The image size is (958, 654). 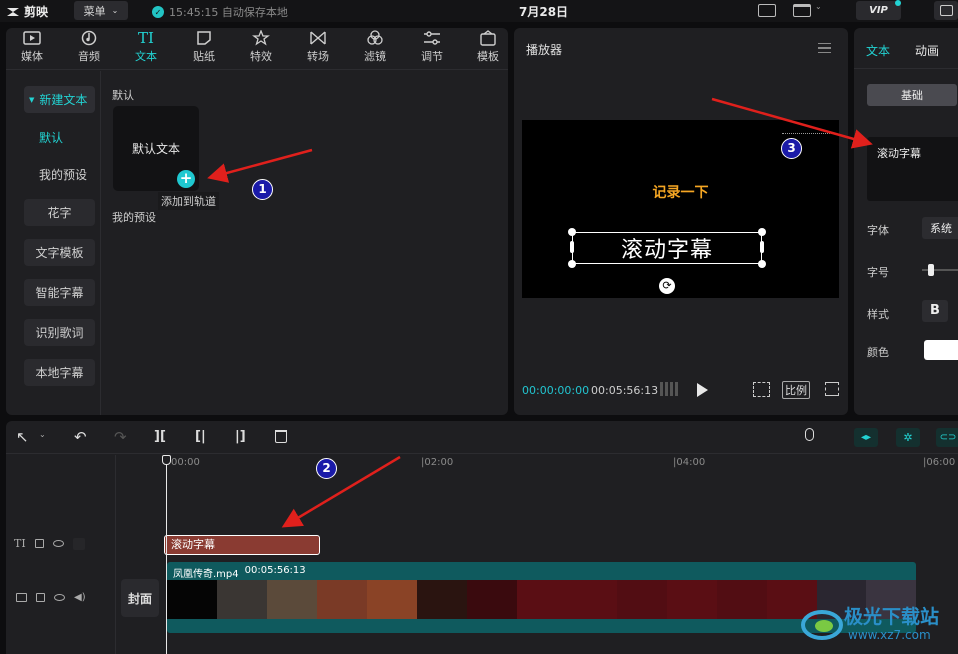 What do you see at coordinates (892, 617) in the screenshot?
I see `watermark-title: 极光下载站` at bounding box center [892, 617].